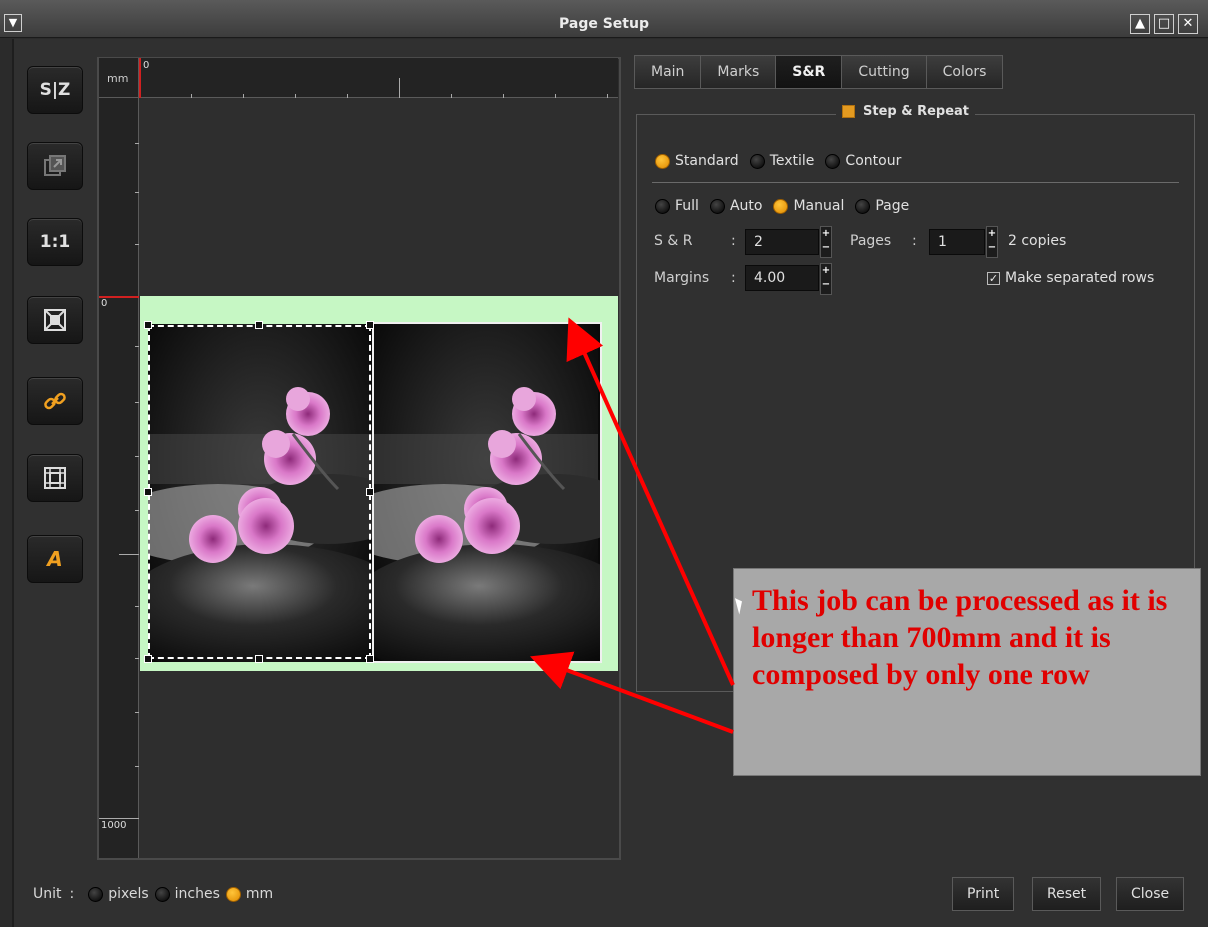 This screenshot has height=927, width=1208. I want to click on crop-marks-icon, so click(55, 478).